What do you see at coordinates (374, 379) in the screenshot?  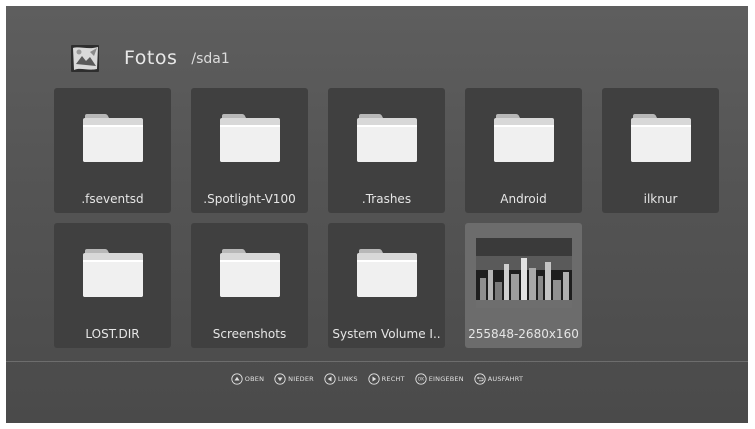 I see `right-arrow-icon` at bounding box center [374, 379].